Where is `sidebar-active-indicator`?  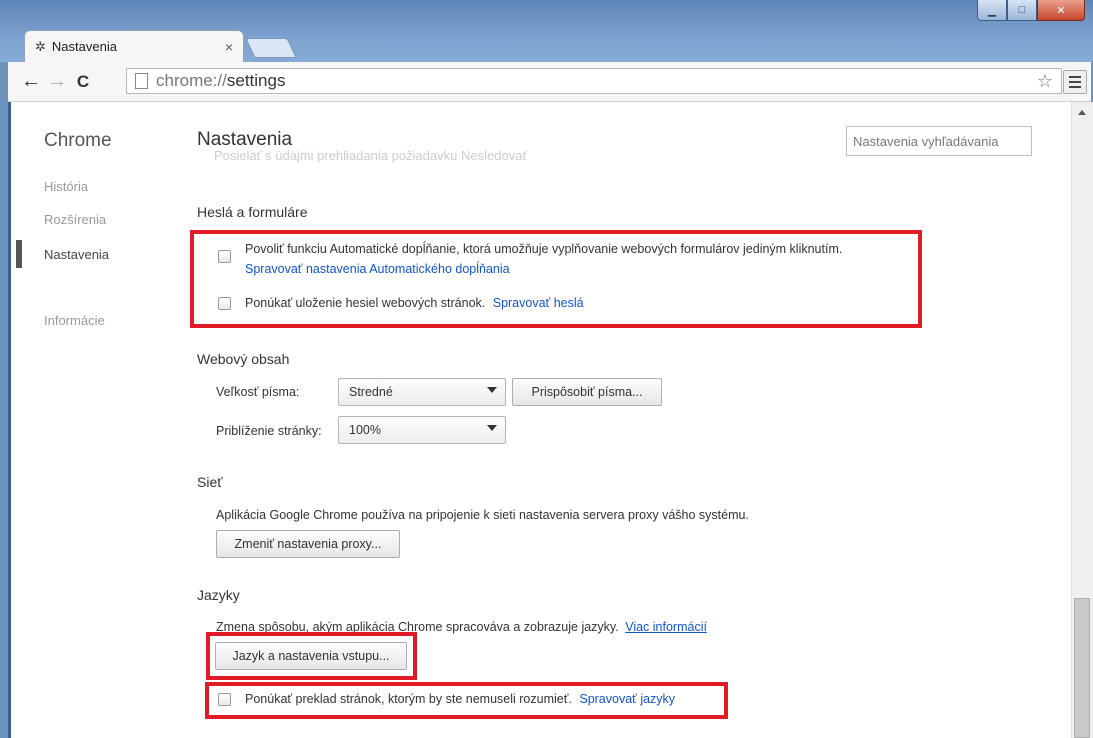 sidebar-active-indicator is located at coordinates (19, 254).